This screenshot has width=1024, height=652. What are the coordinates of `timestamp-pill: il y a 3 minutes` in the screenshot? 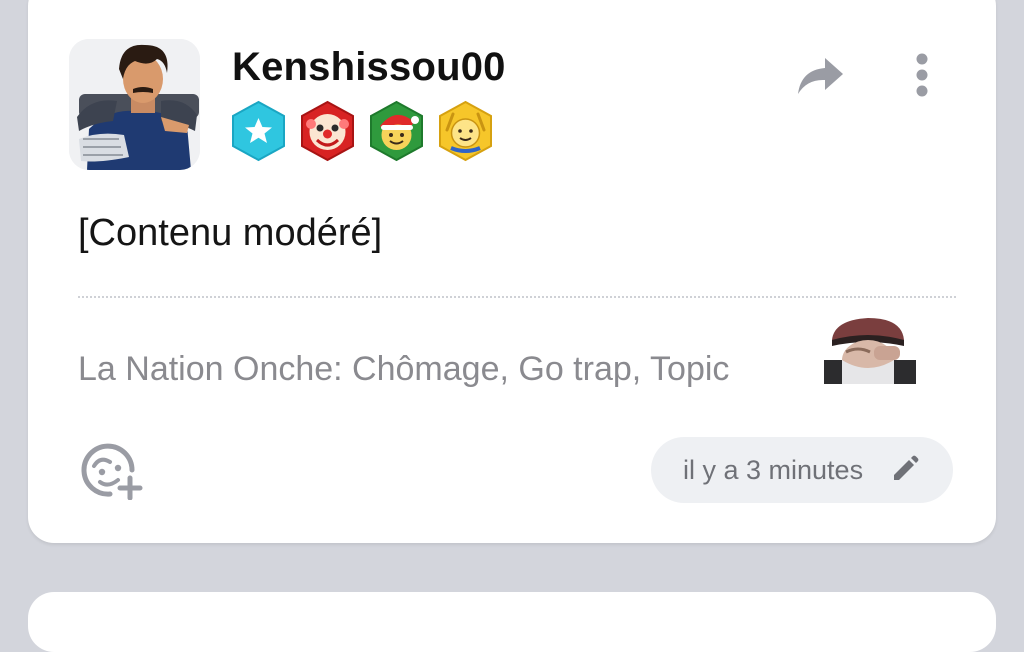 It's located at (802, 470).